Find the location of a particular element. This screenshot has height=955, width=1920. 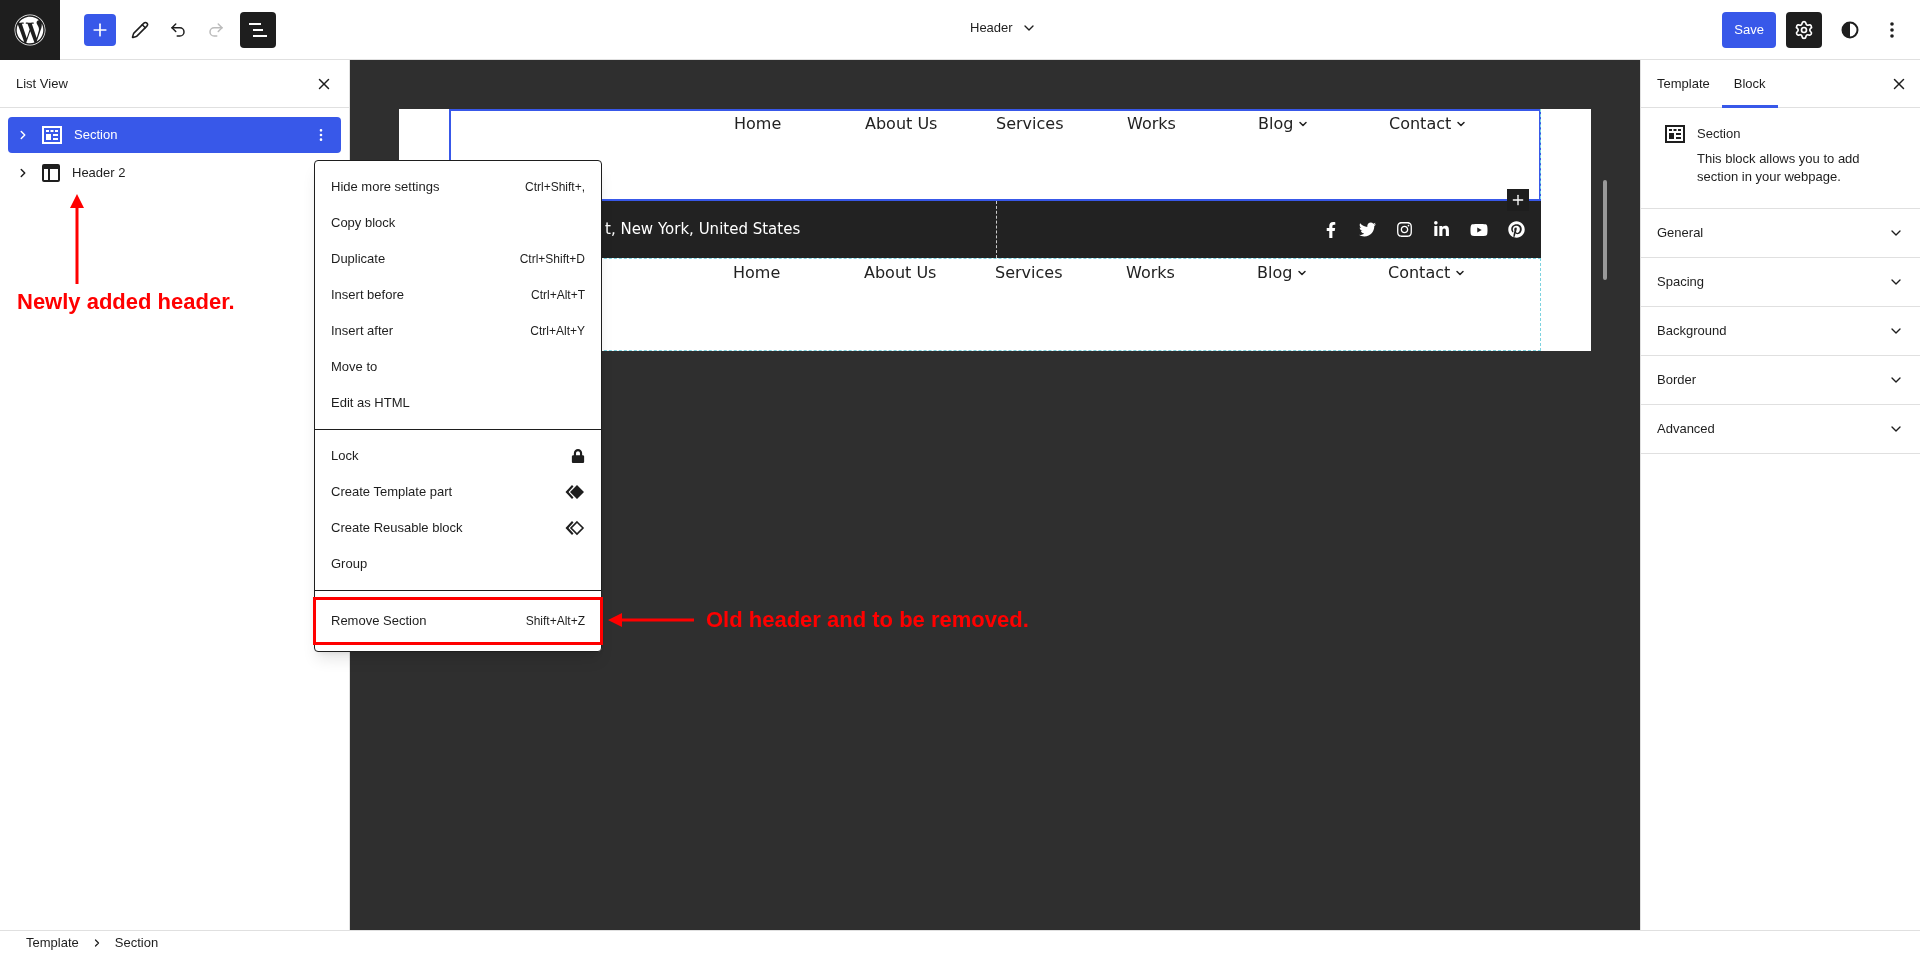

pinterest-icon is located at coordinates (1516, 229).